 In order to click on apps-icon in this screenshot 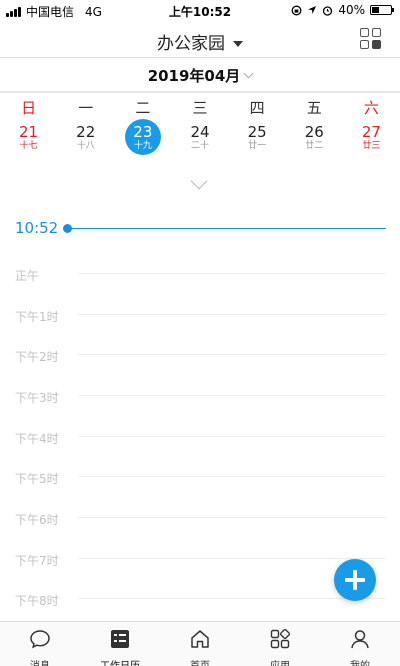, I will do `click(280, 638)`.